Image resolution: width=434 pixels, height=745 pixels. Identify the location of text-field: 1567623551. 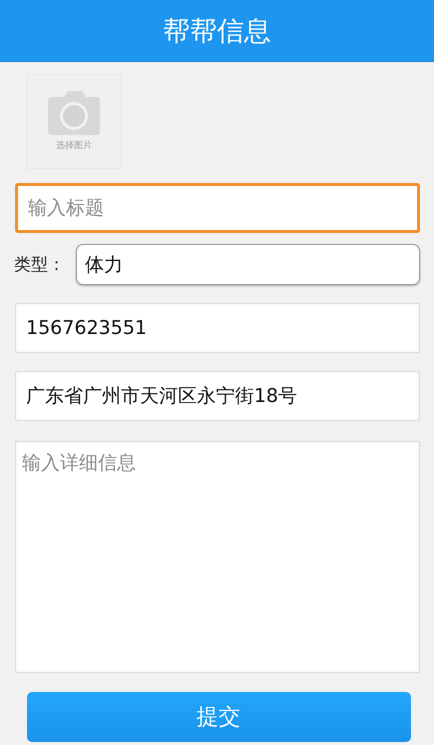
(217, 328).